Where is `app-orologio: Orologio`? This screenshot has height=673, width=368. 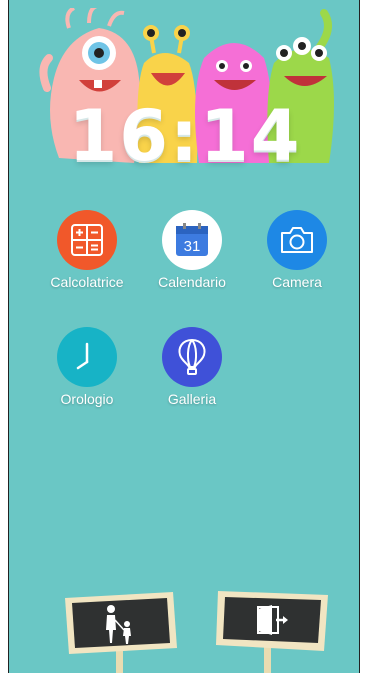
app-orologio: Orologio is located at coordinates (87, 367).